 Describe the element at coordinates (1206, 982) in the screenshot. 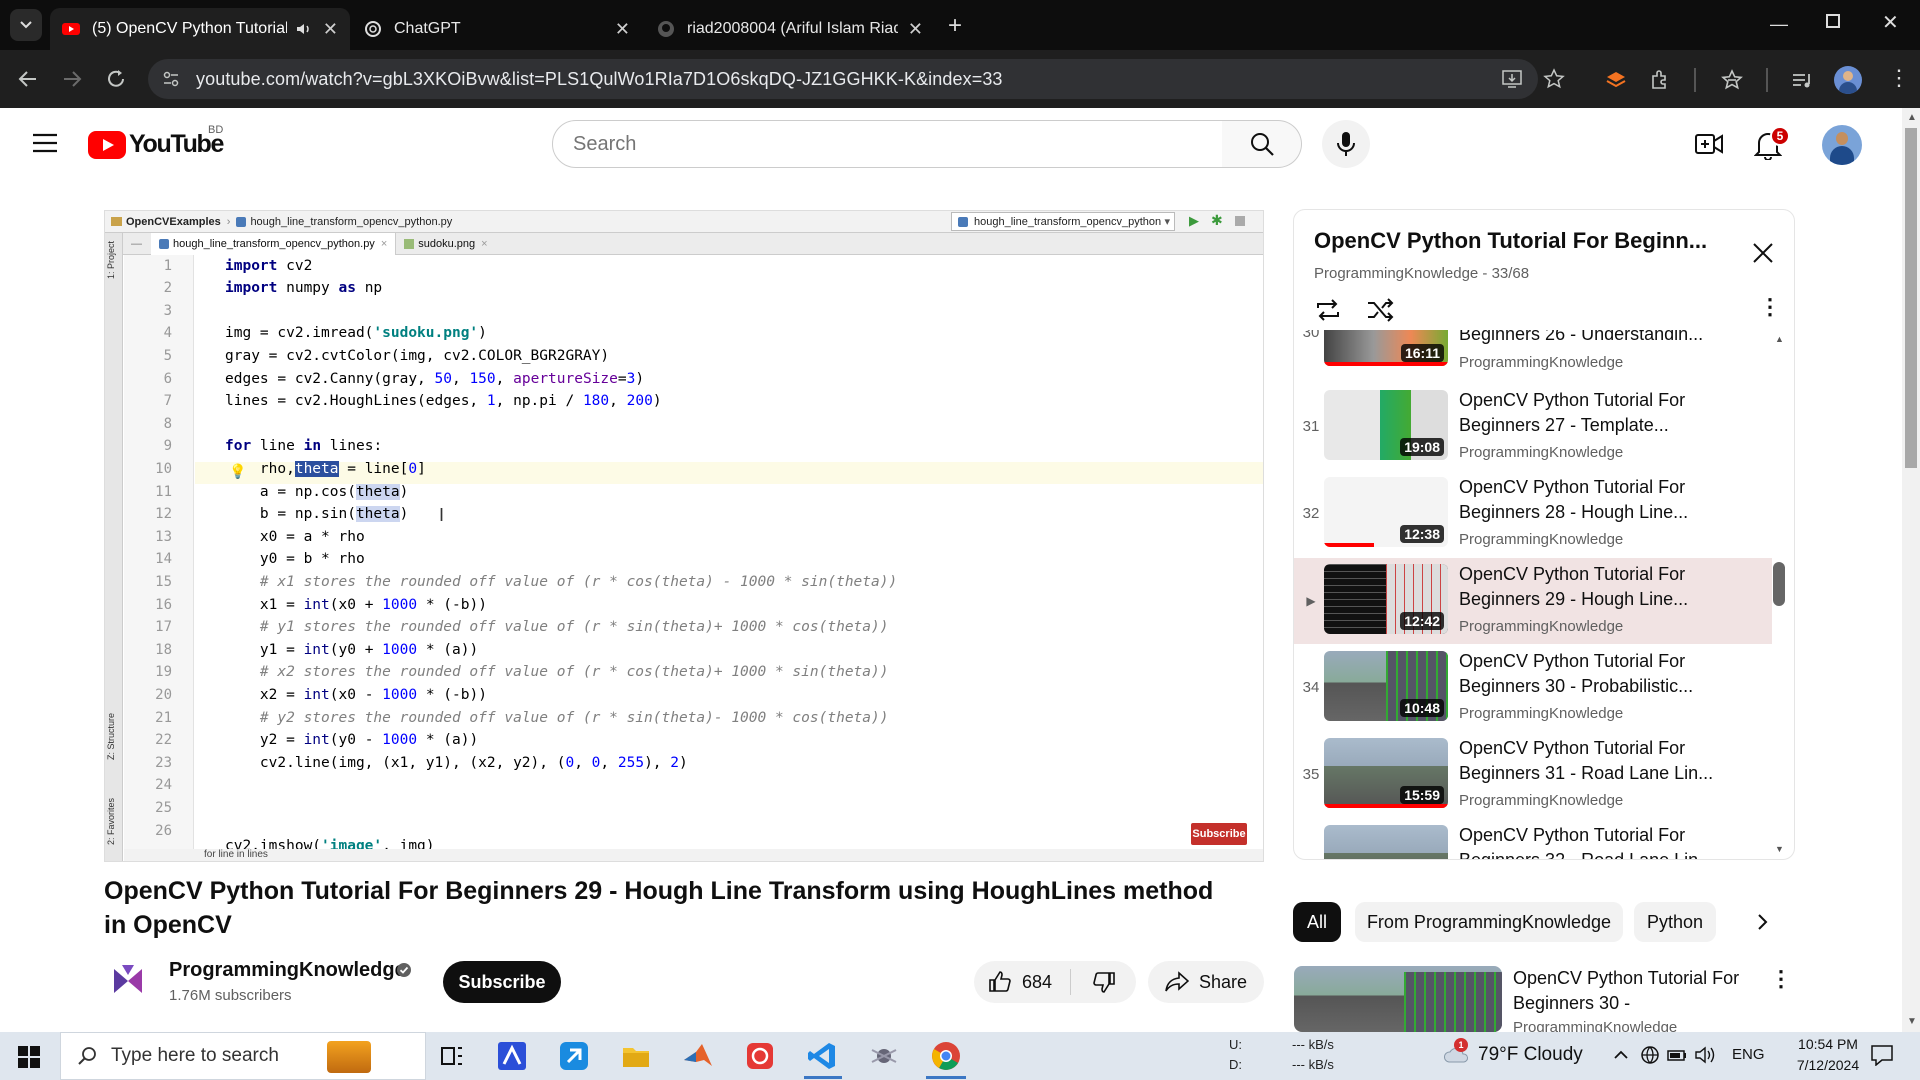

I see `share-button: Share` at that location.